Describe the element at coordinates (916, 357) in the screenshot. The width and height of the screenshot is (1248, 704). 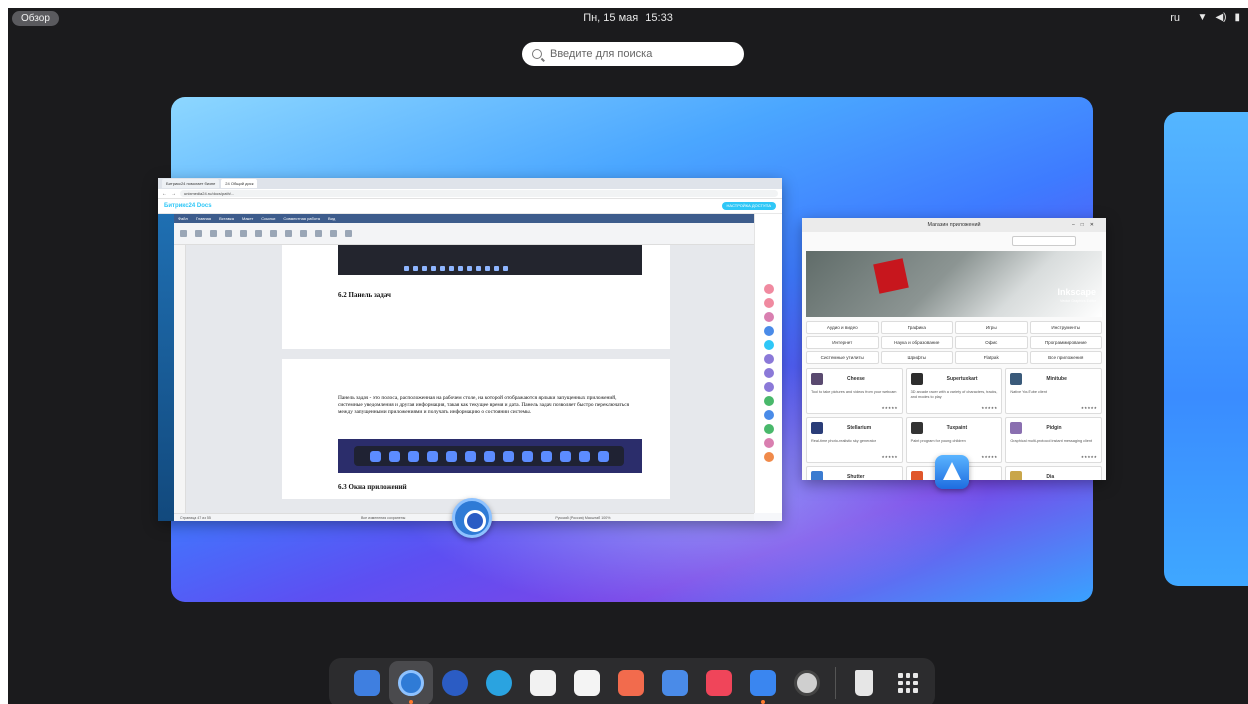
I see `category-button: Шрифты` at that location.